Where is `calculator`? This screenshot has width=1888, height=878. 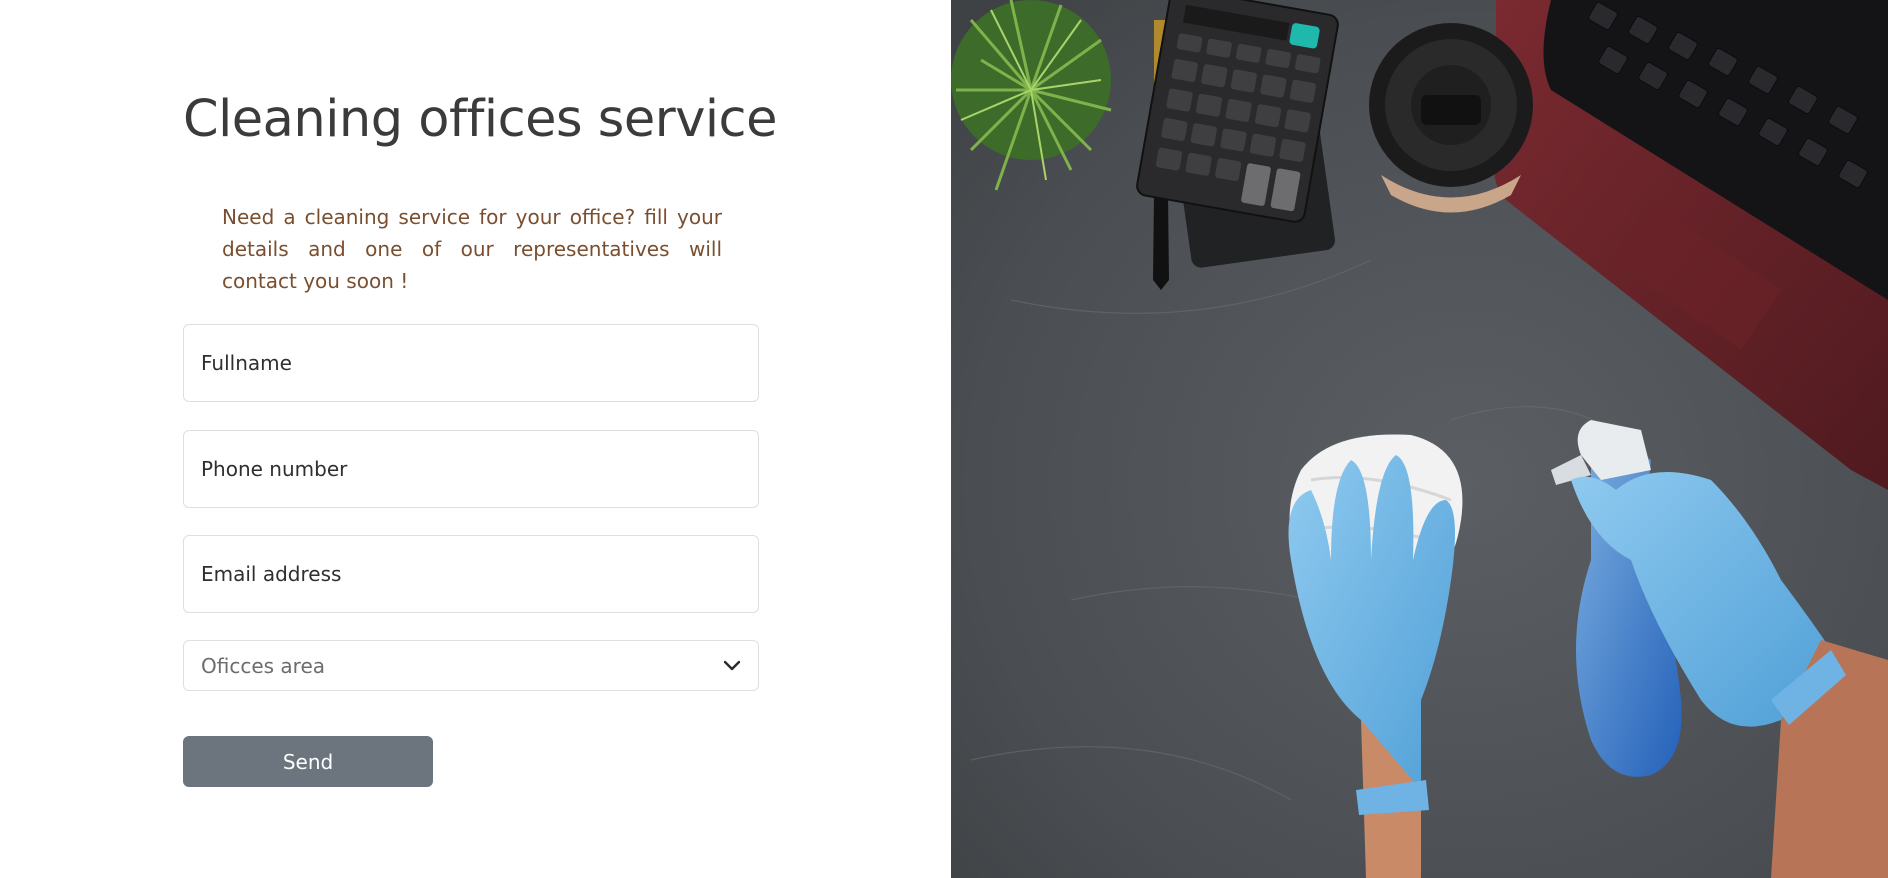
calculator is located at coordinates (1237, 111).